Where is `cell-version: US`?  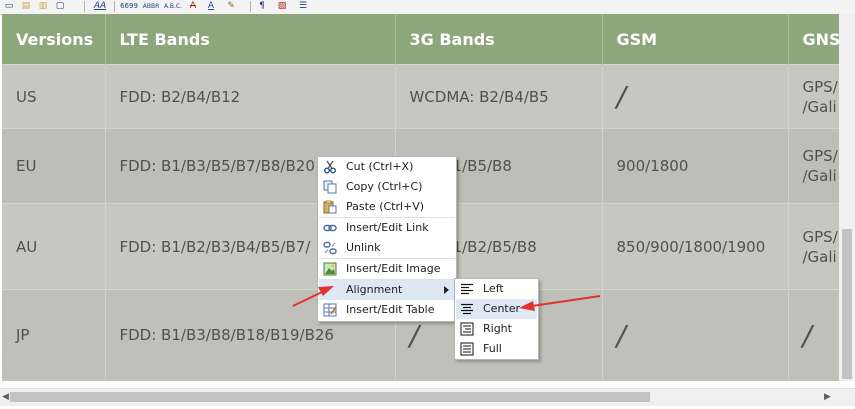
cell-version: US is located at coordinates (54, 96).